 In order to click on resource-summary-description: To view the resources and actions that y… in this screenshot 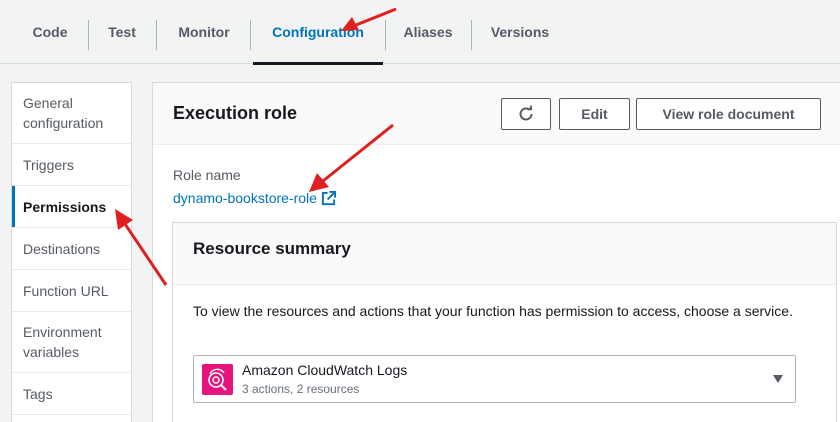, I will do `click(493, 311)`.